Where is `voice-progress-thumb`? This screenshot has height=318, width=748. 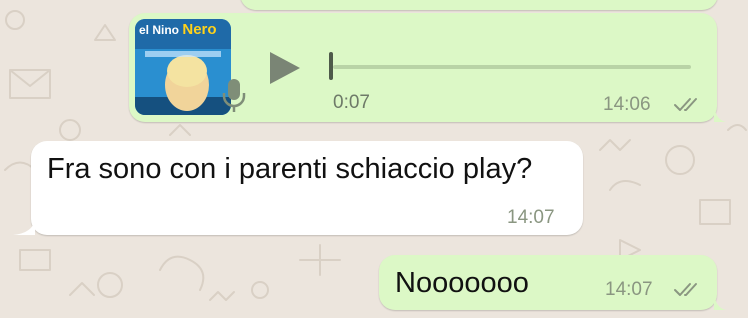 voice-progress-thumb is located at coordinates (331, 66).